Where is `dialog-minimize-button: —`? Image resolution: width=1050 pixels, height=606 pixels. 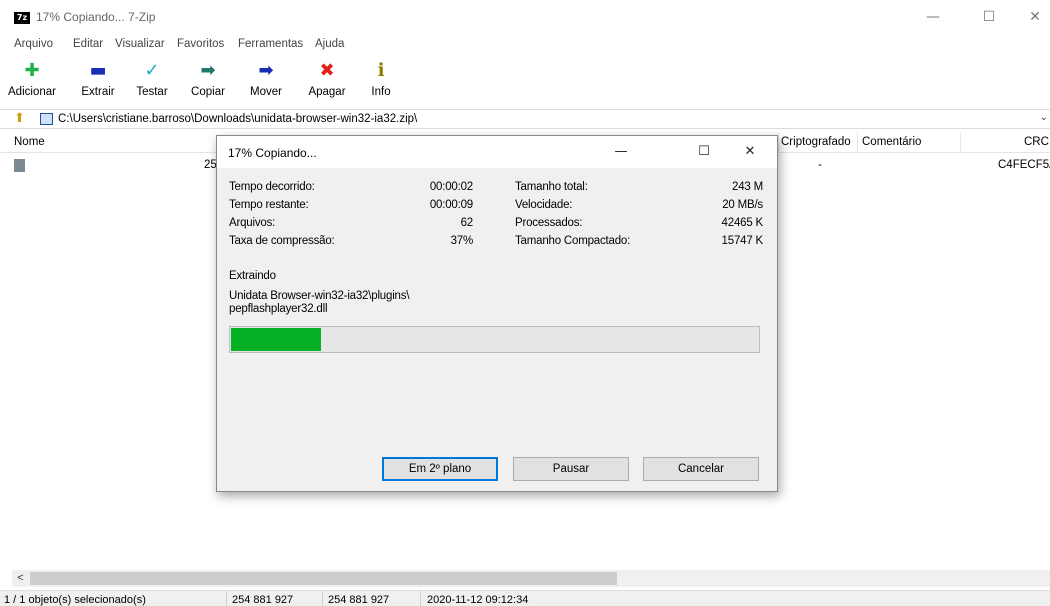
dialog-minimize-button: — is located at coordinates (621, 152).